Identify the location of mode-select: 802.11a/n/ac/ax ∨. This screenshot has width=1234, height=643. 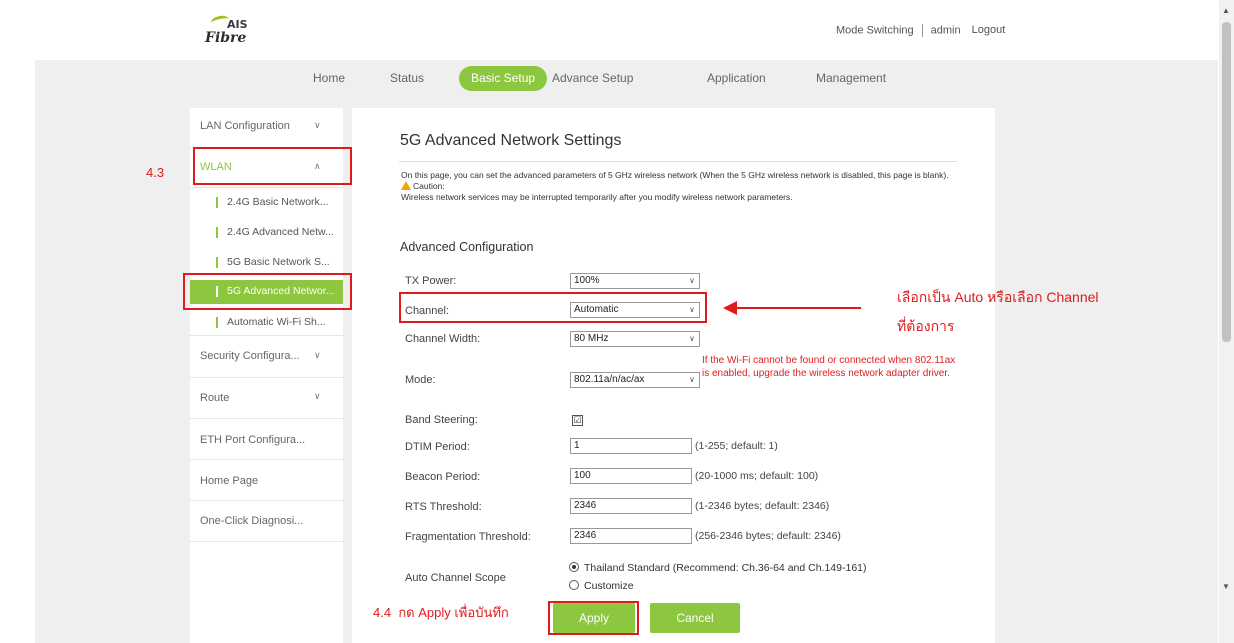
(635, 380).